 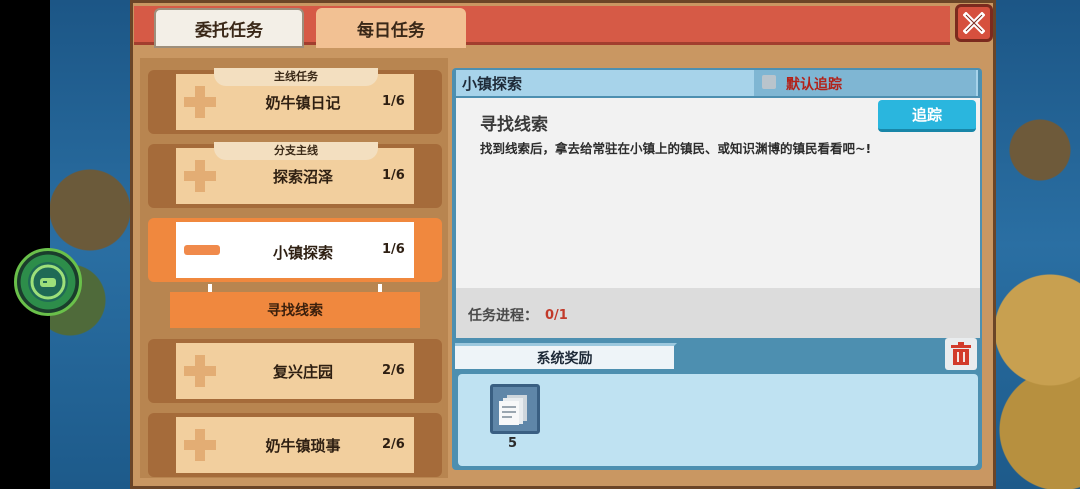 I want to click on quest-item-cow-town-chores: 奶牛镇琐事 2/6, so click(x=295, y=445).